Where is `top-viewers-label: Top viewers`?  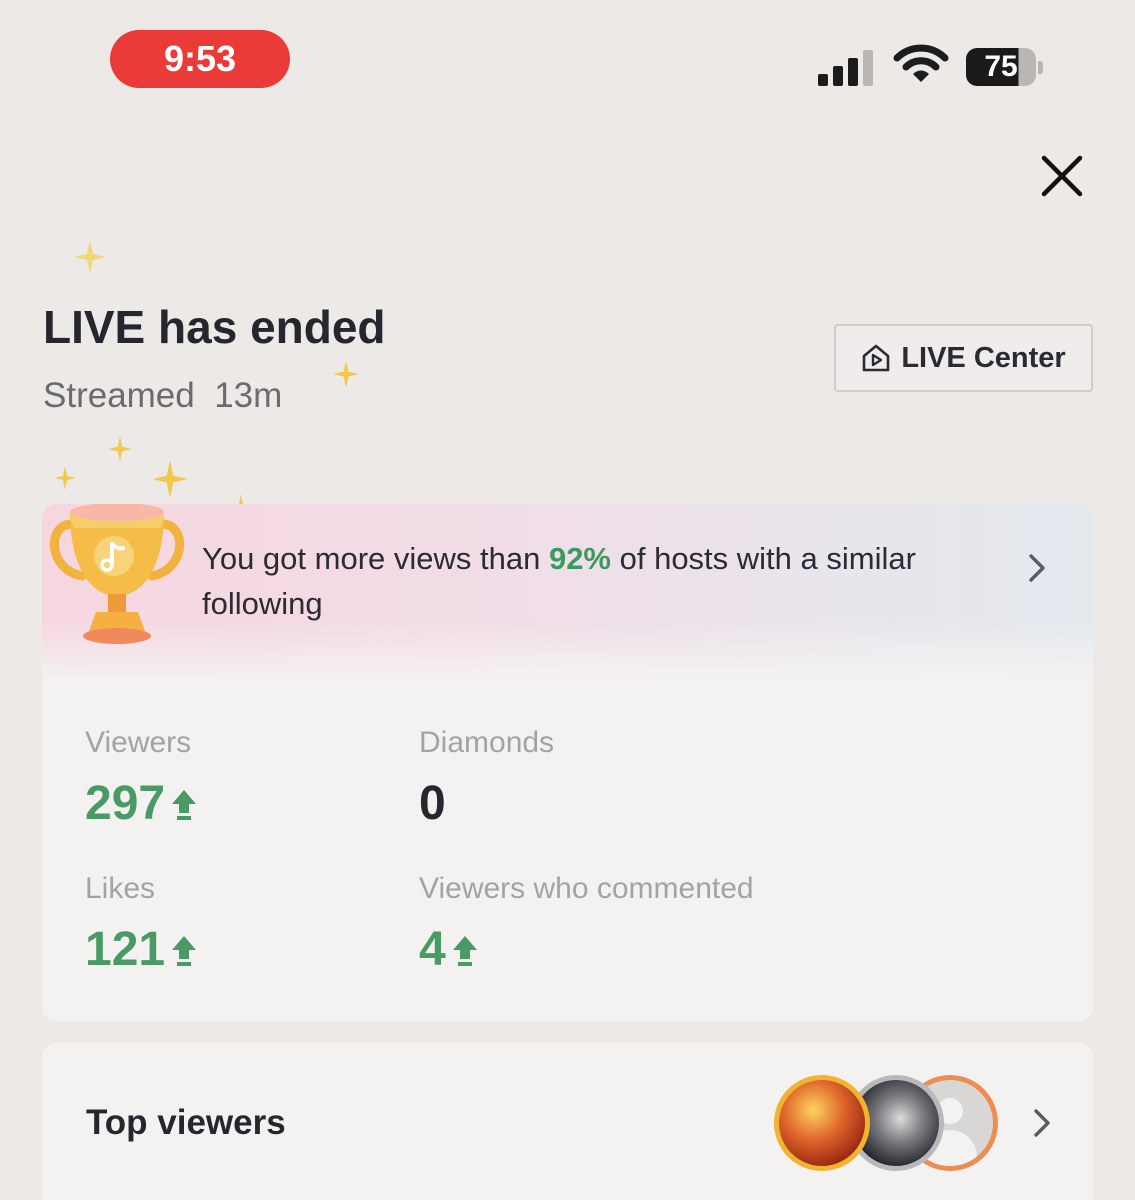
top-viewers-label: Top viewers is located at coordinates (186, 1122).